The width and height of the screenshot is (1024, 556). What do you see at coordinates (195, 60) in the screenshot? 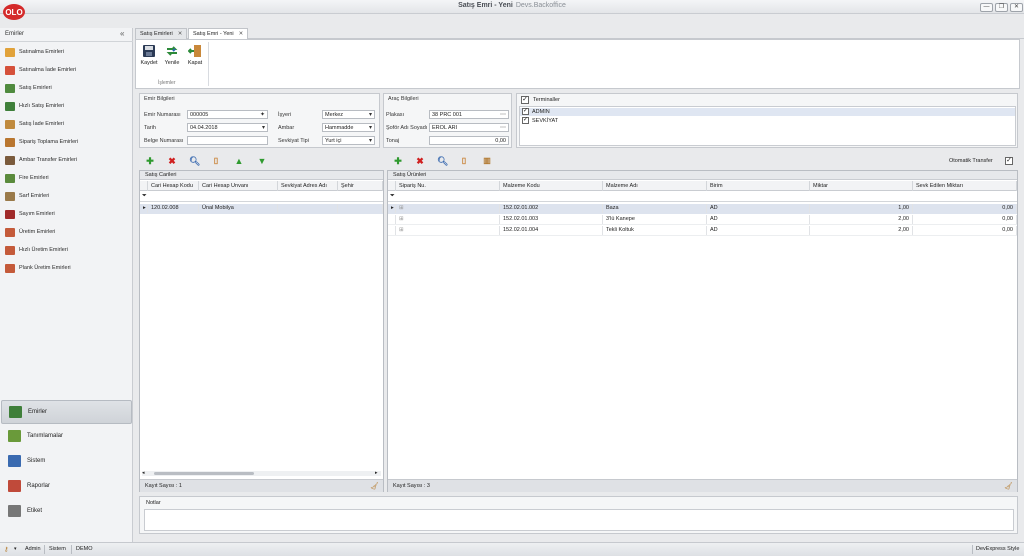
I see `close-form-button: Kapat` at bounding box center [195, 60].